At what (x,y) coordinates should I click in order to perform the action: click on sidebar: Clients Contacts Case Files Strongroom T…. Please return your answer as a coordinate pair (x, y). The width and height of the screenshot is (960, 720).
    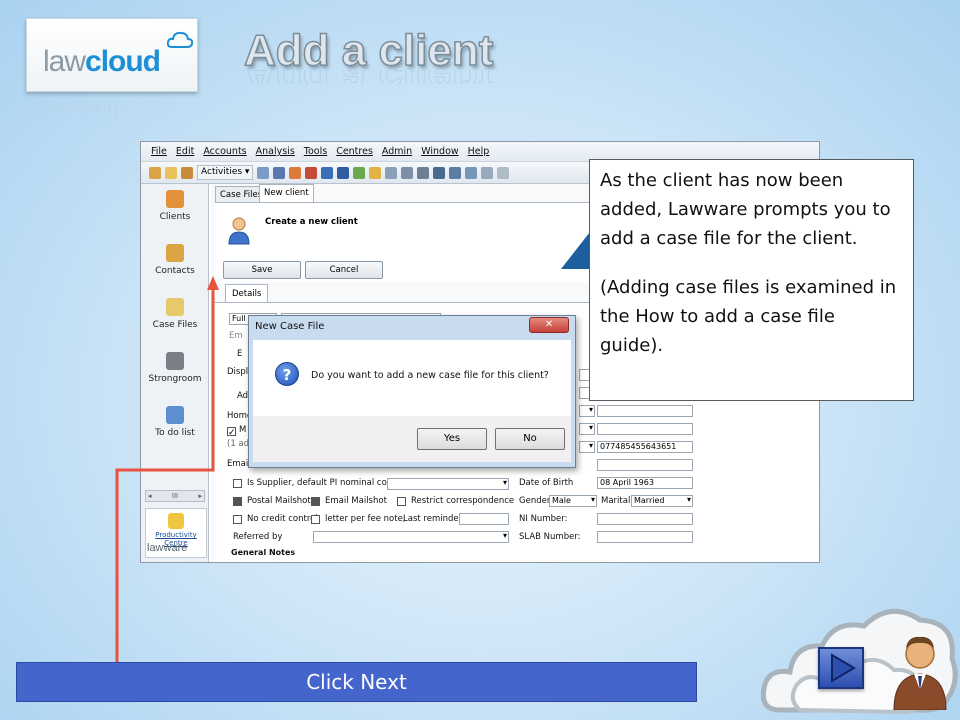
    Looking at the image, I should click on (175, 373).